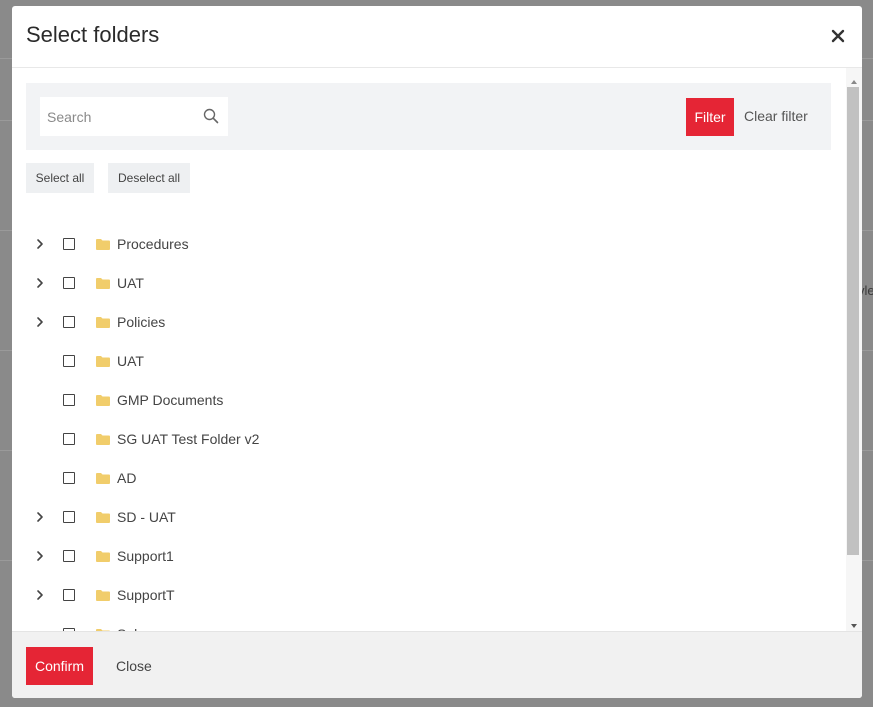 The width and height of the screenshot is (873, 707). Describe the element at coordinates (141, 322) in the screenshot. I see `folder-label: Policies` at that location.